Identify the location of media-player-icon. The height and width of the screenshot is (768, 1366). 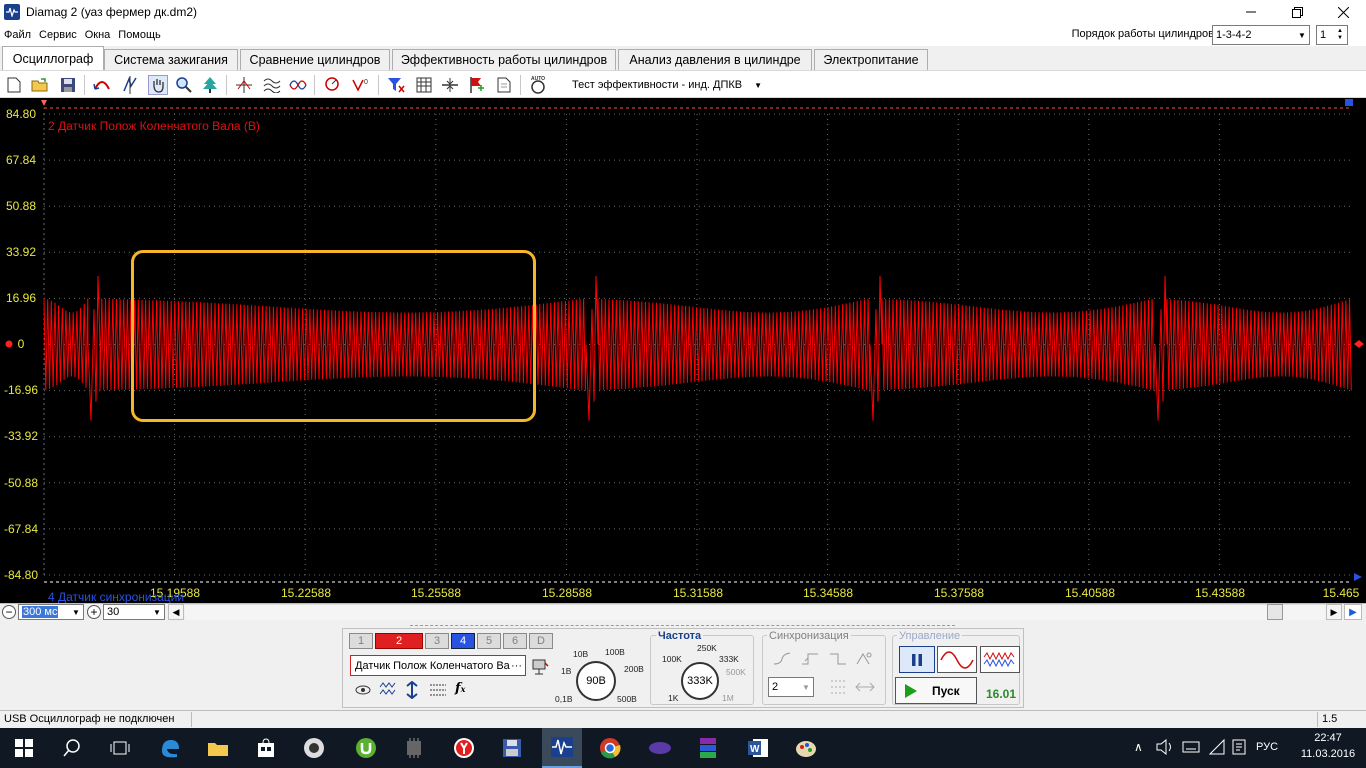
(314, 748).